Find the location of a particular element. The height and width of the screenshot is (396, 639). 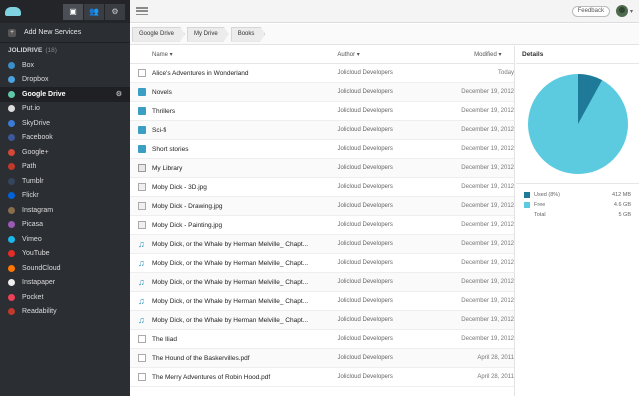

breadcrumb-item: My Drive is located at coordinates (208, 34).